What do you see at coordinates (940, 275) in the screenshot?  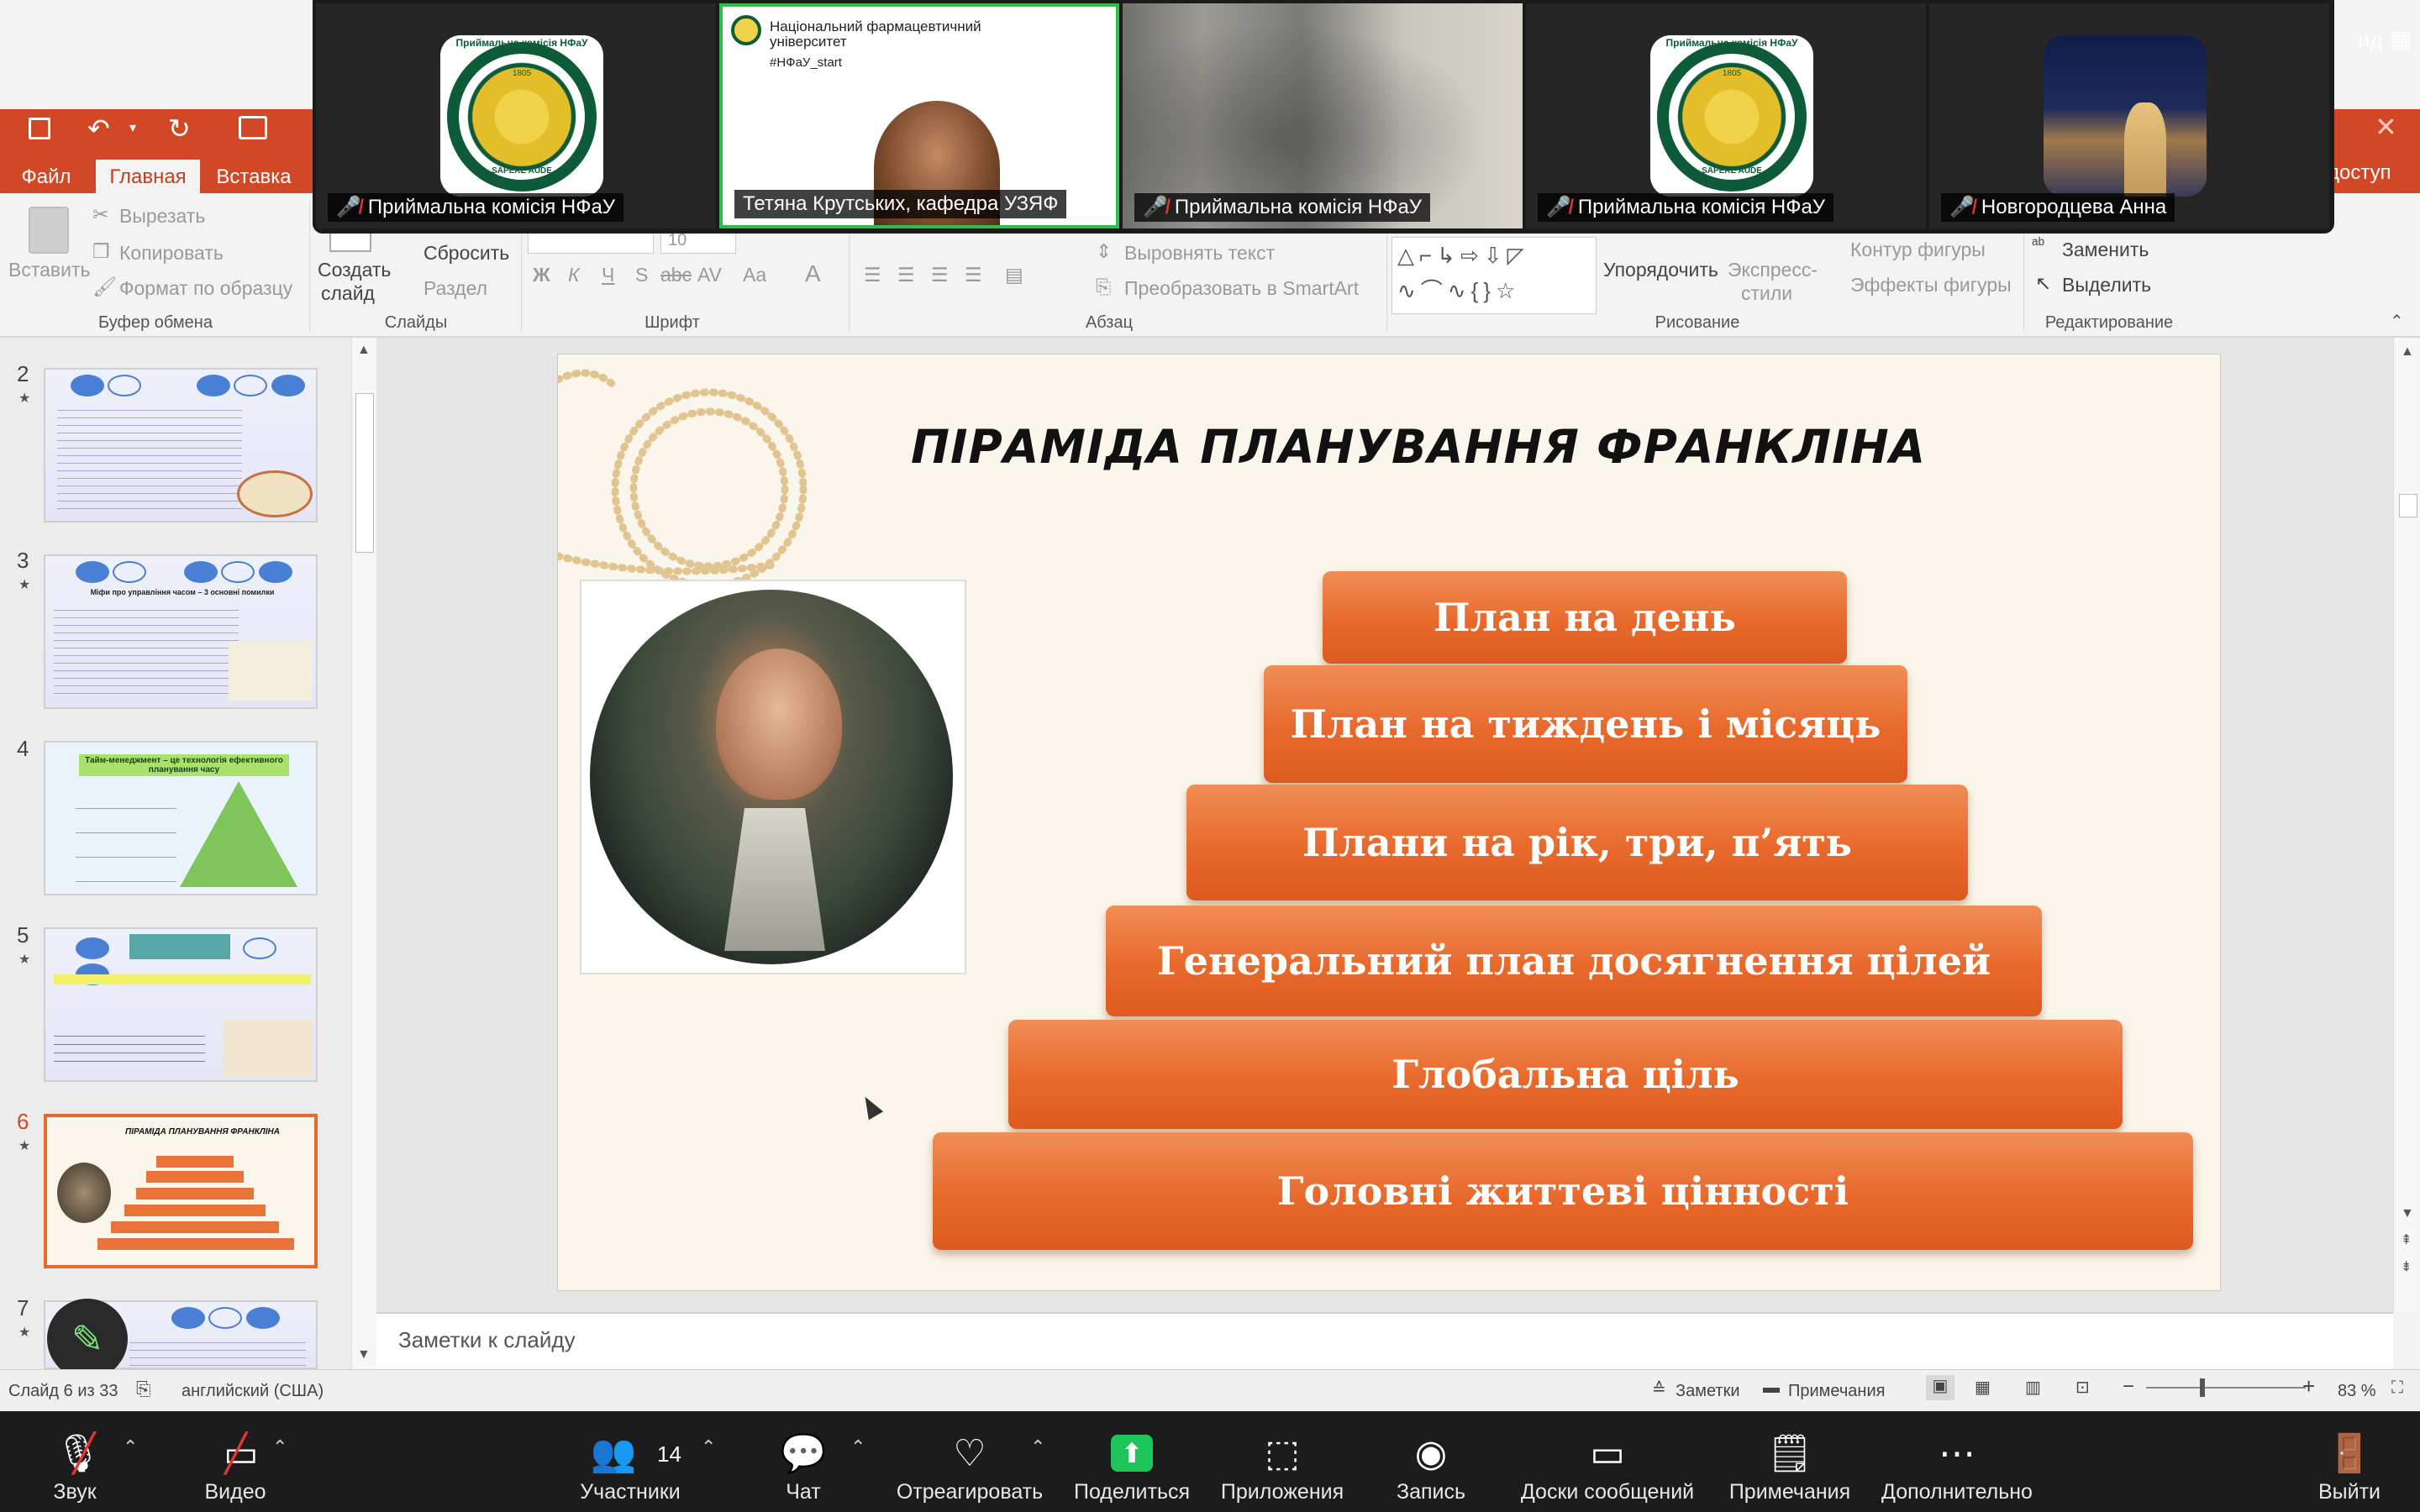 I see `align-right-icon: ☰` at bounding box center [940, 275].